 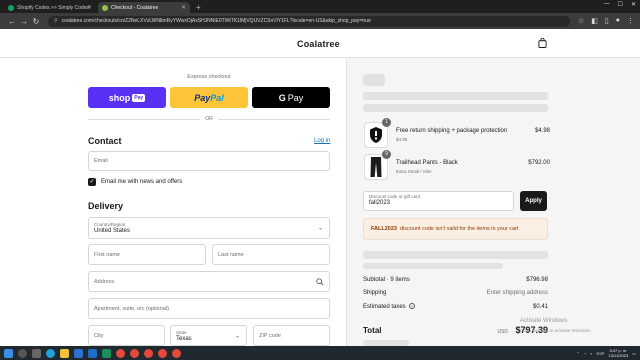 I want to click on paypal-button: Pay Pal, so click(x=209, y=97).